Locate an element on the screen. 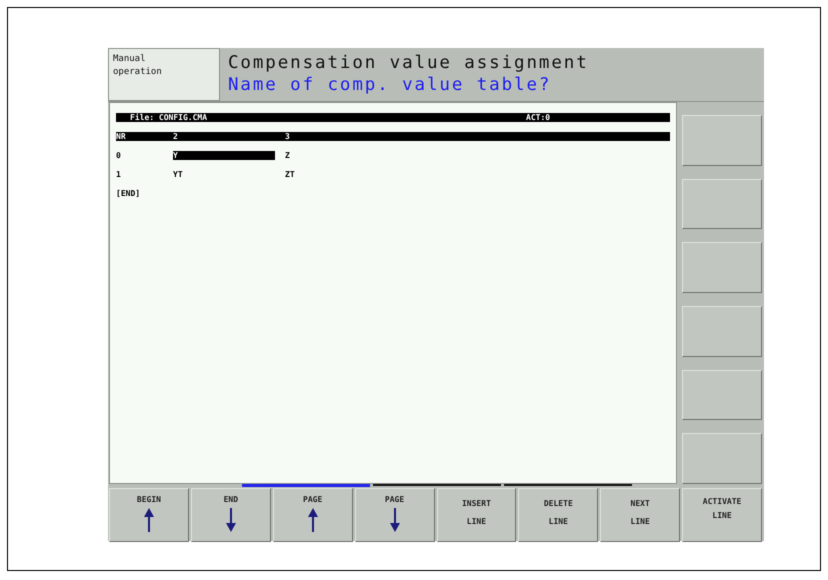 The width and height of the screenshot is (828, 580). softkey-button: BEGIN is located at coordinates (149, 515).